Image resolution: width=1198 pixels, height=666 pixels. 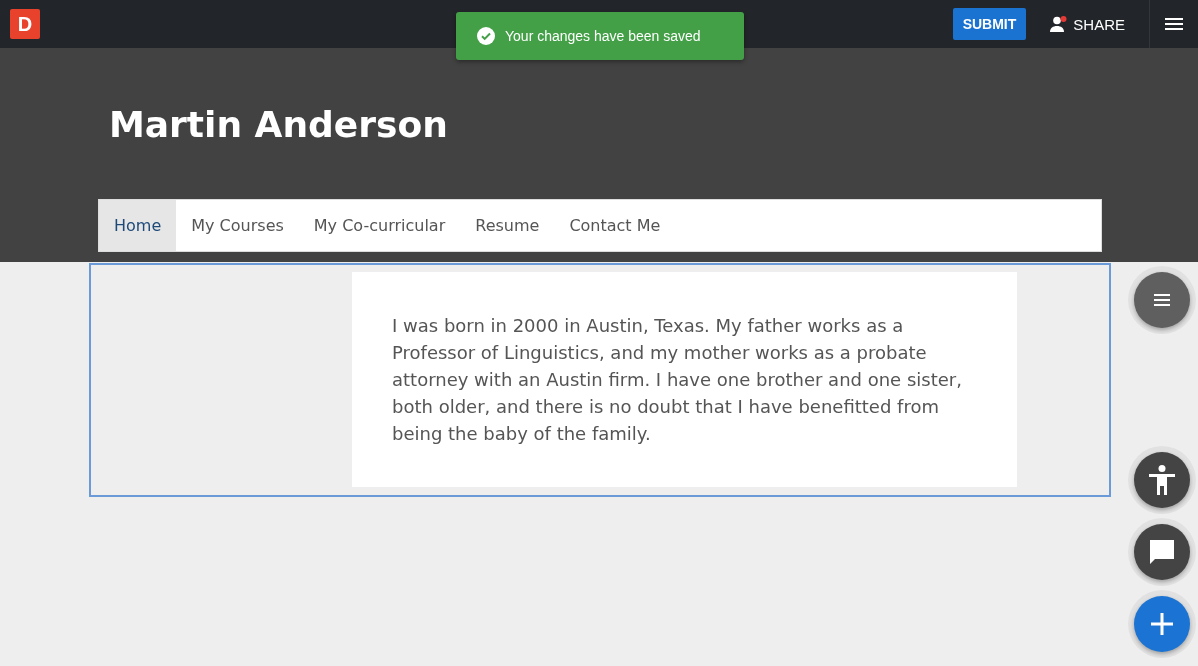 What do you see at coordinates (507, 225) in the screenshot?
I see `nav-tab: Resume` at bounding box center [507, 225].